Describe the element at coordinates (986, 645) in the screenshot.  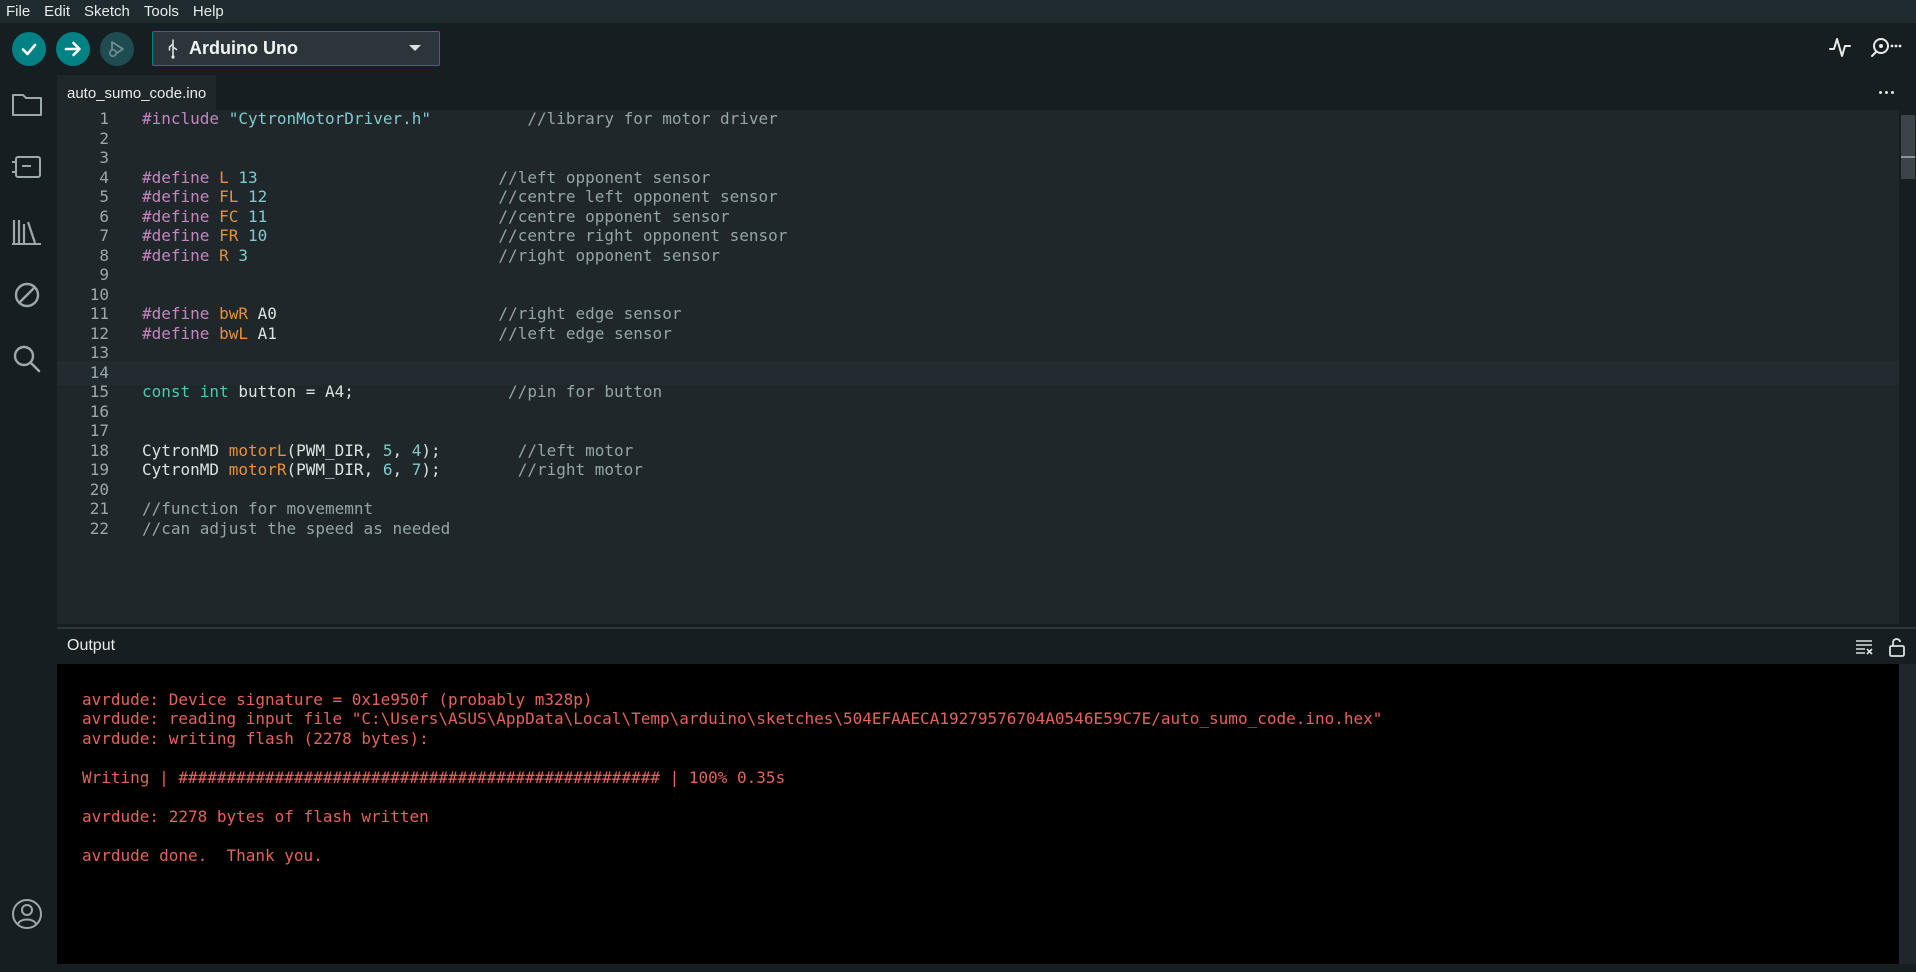
I see `output-panel-header: Output` at that location.